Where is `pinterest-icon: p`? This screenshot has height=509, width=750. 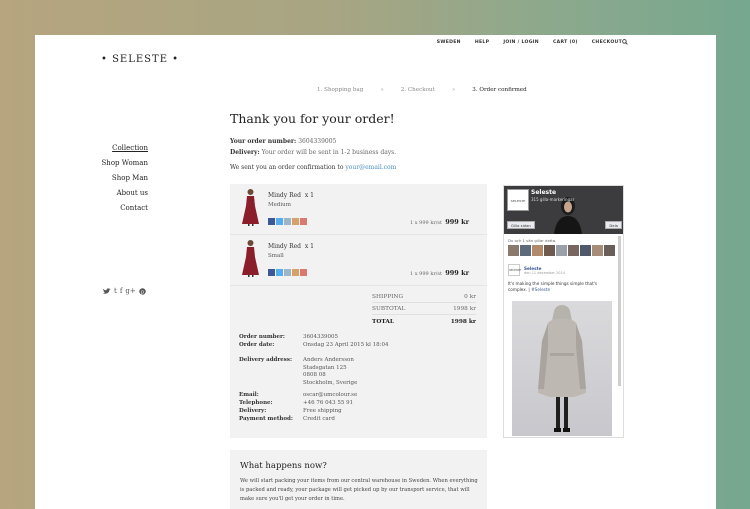 pinterest-icon: p is located at coordinates (142, 291).